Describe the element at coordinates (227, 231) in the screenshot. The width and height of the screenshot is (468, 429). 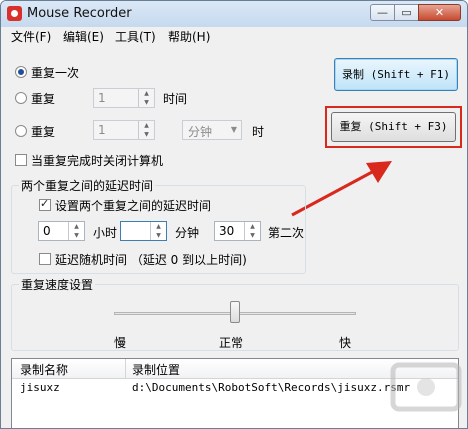
I see `delay-seconds-value: 30` at that location.